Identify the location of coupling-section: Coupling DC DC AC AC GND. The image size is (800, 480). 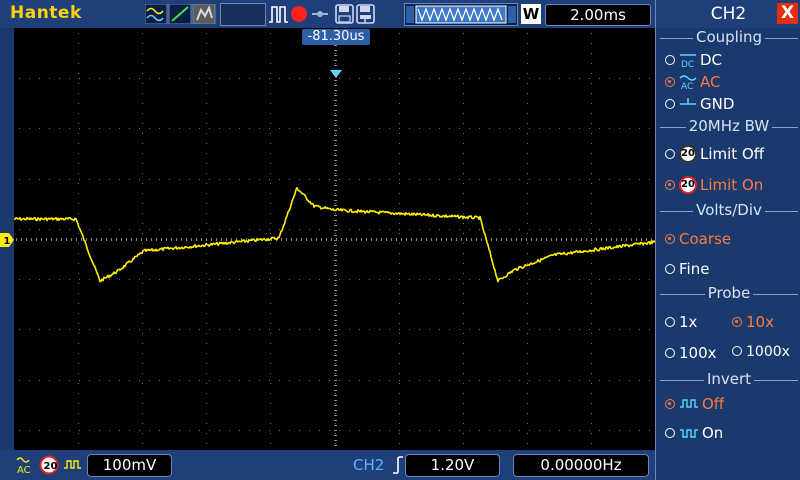
(729, 72).